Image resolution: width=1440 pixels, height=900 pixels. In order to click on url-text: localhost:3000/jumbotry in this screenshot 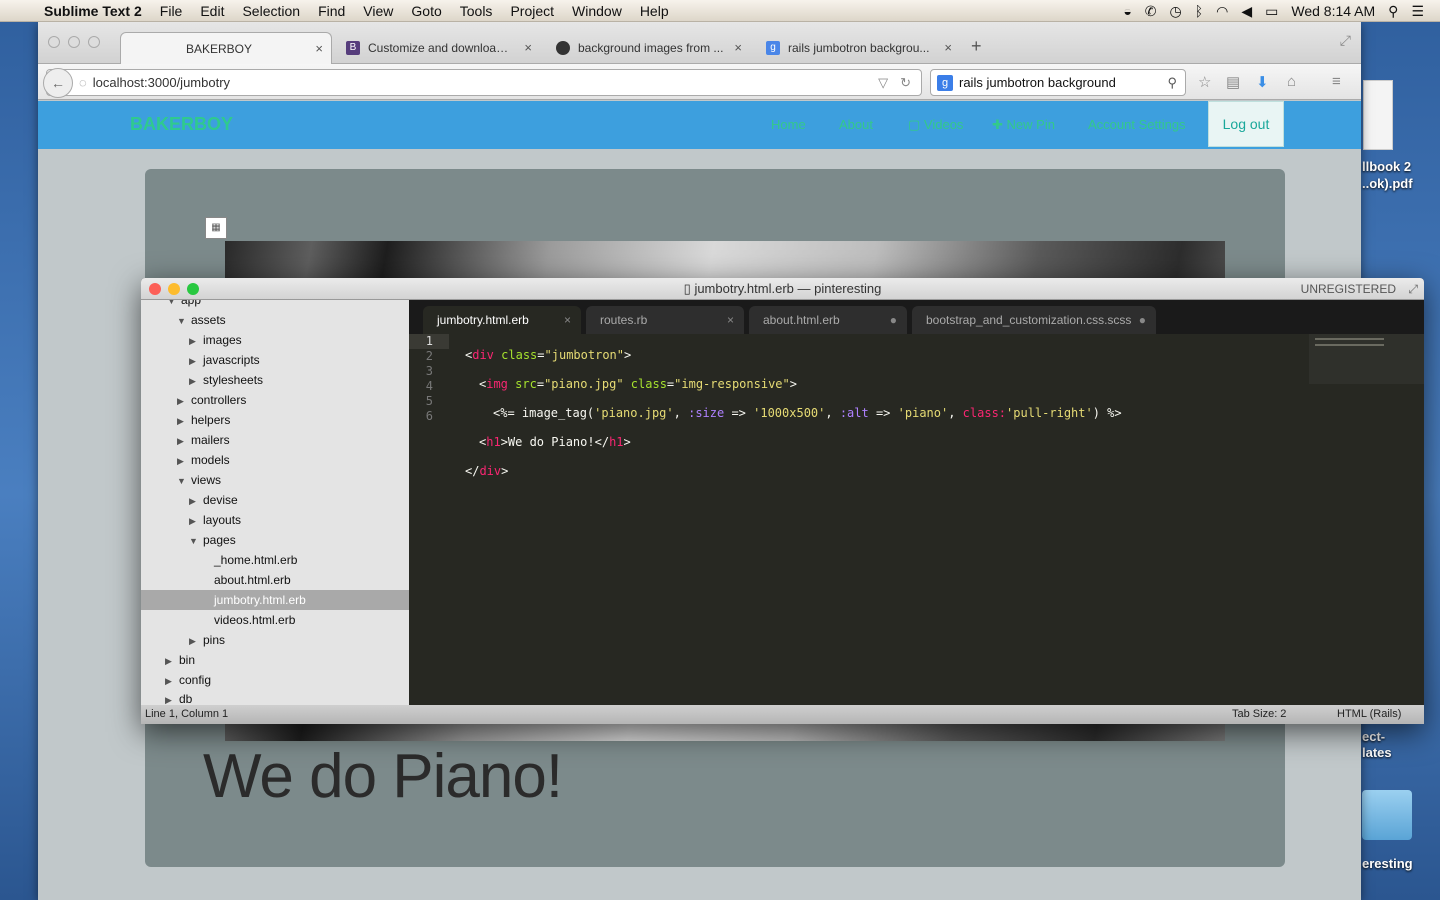, I will do `click(485, 82)`.